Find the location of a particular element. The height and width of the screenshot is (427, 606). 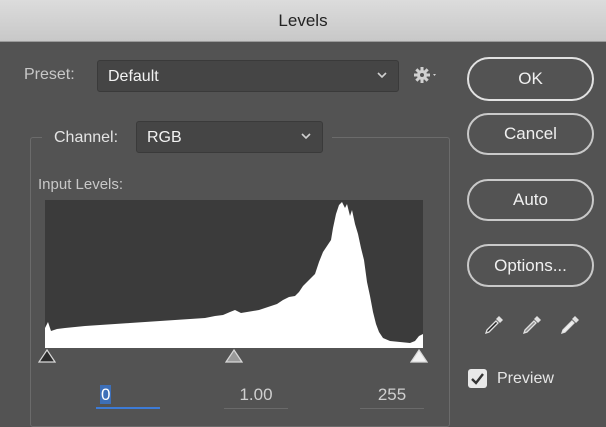

gamma-input-field: 1.00 is located at coordinates (256, 395).